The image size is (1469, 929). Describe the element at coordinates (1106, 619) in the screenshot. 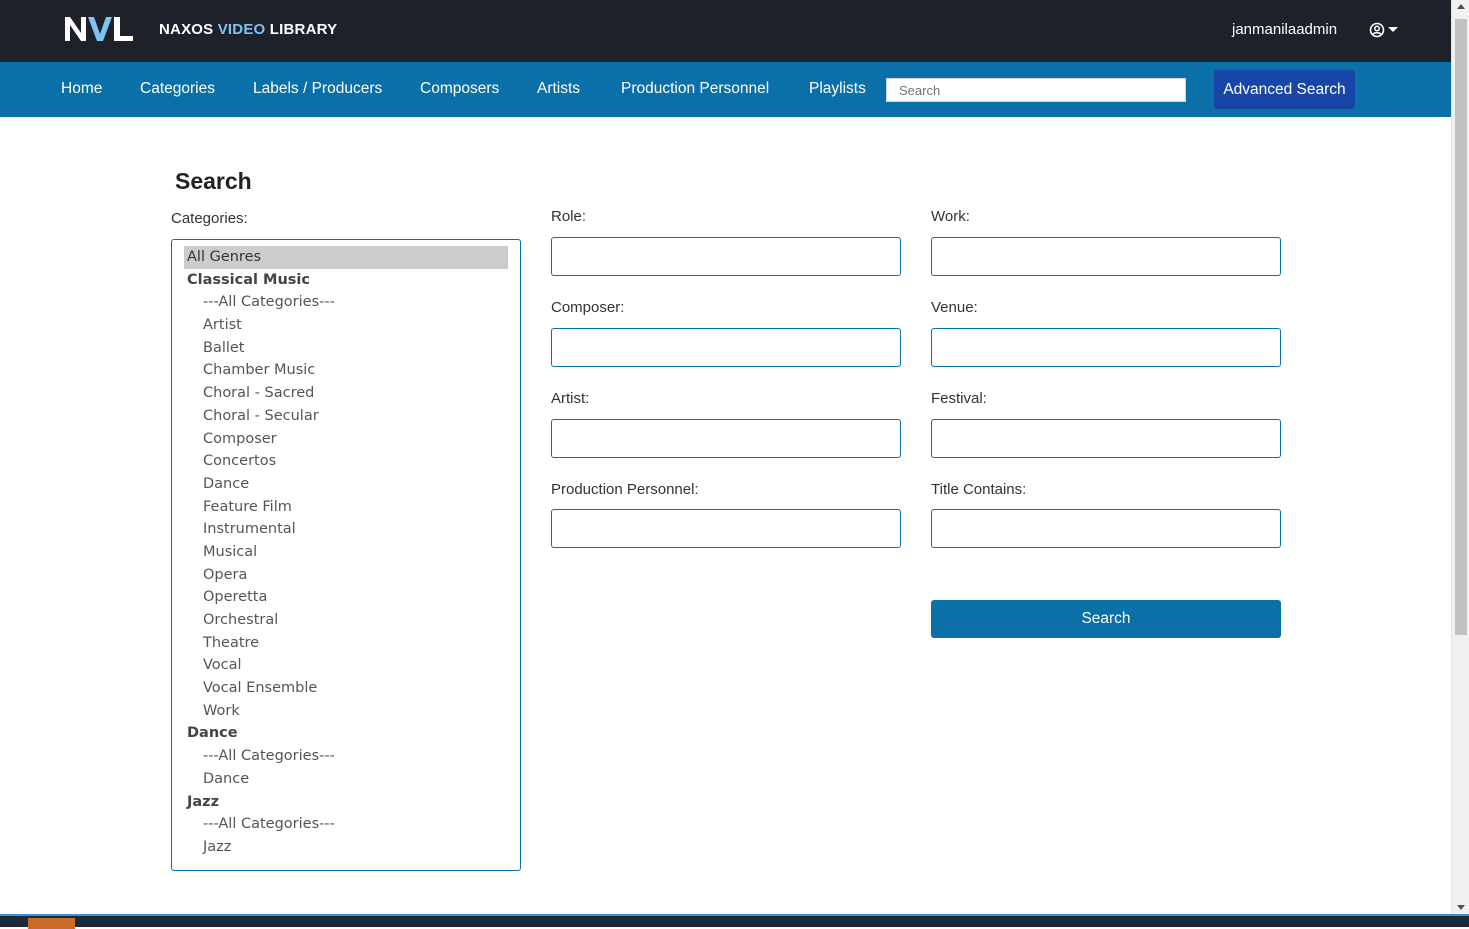

I see `search-button: Search` at that location.